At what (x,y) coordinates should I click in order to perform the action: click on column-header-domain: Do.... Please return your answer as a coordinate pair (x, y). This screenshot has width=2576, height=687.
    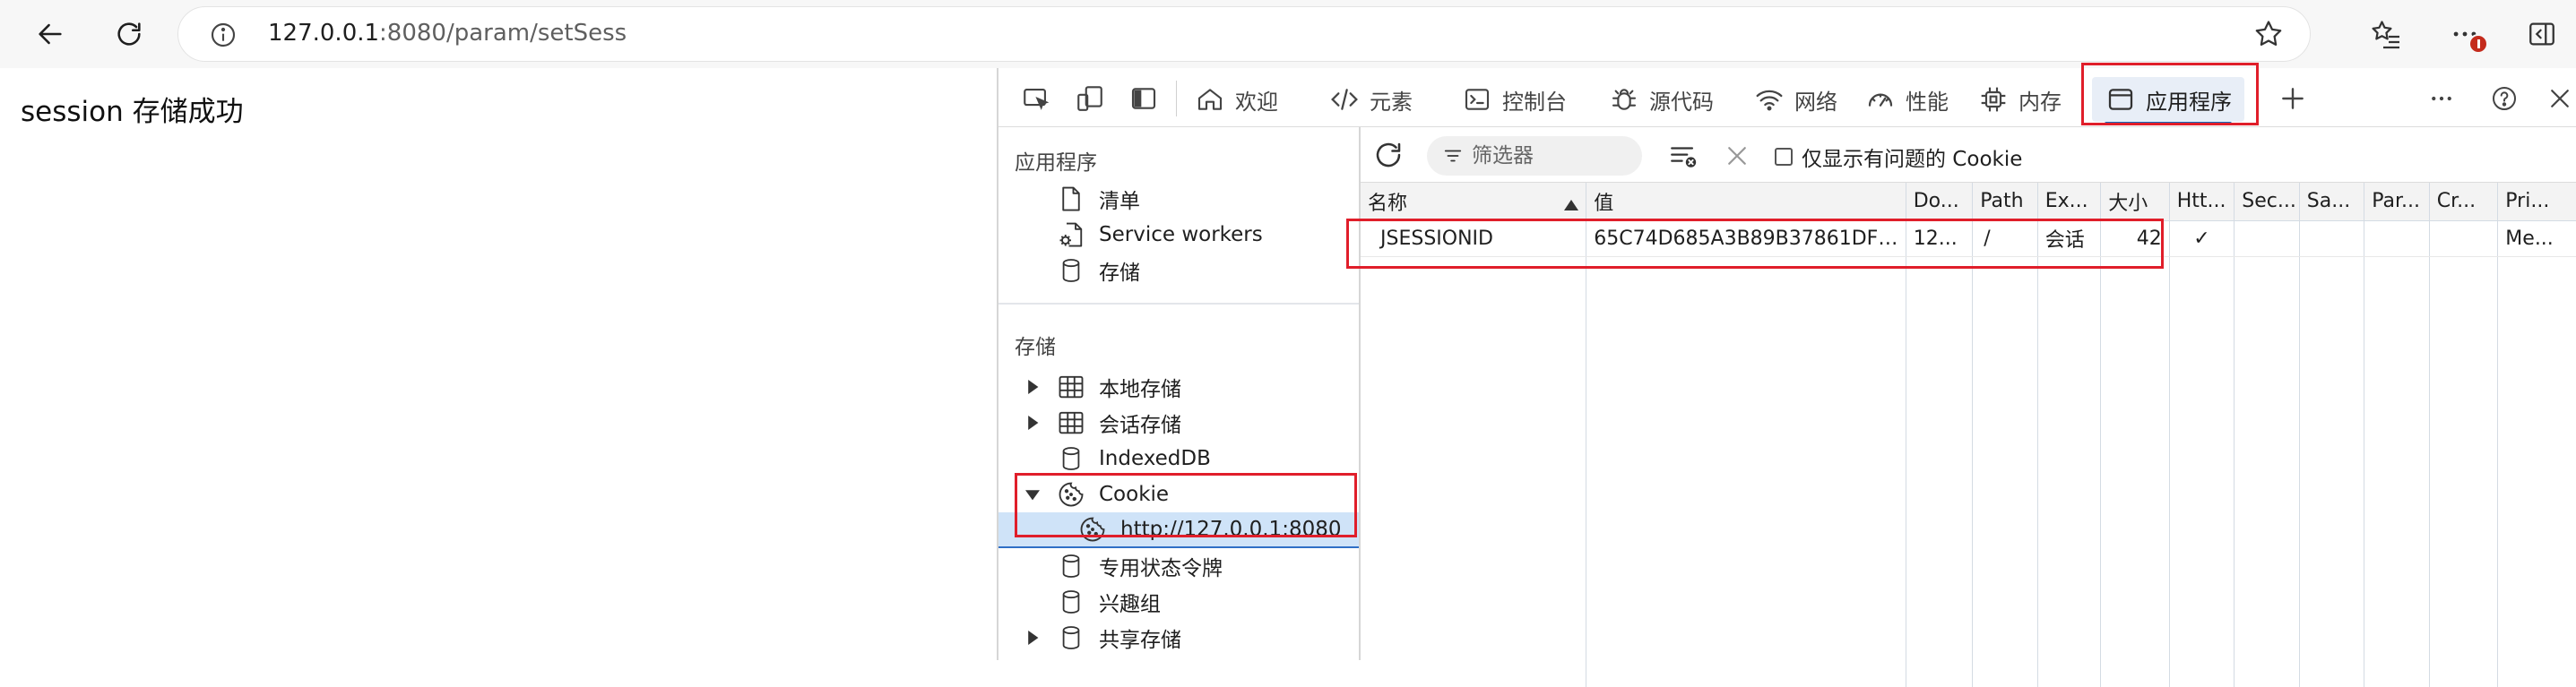
    Looking at the image, I should click on (1940, 202).